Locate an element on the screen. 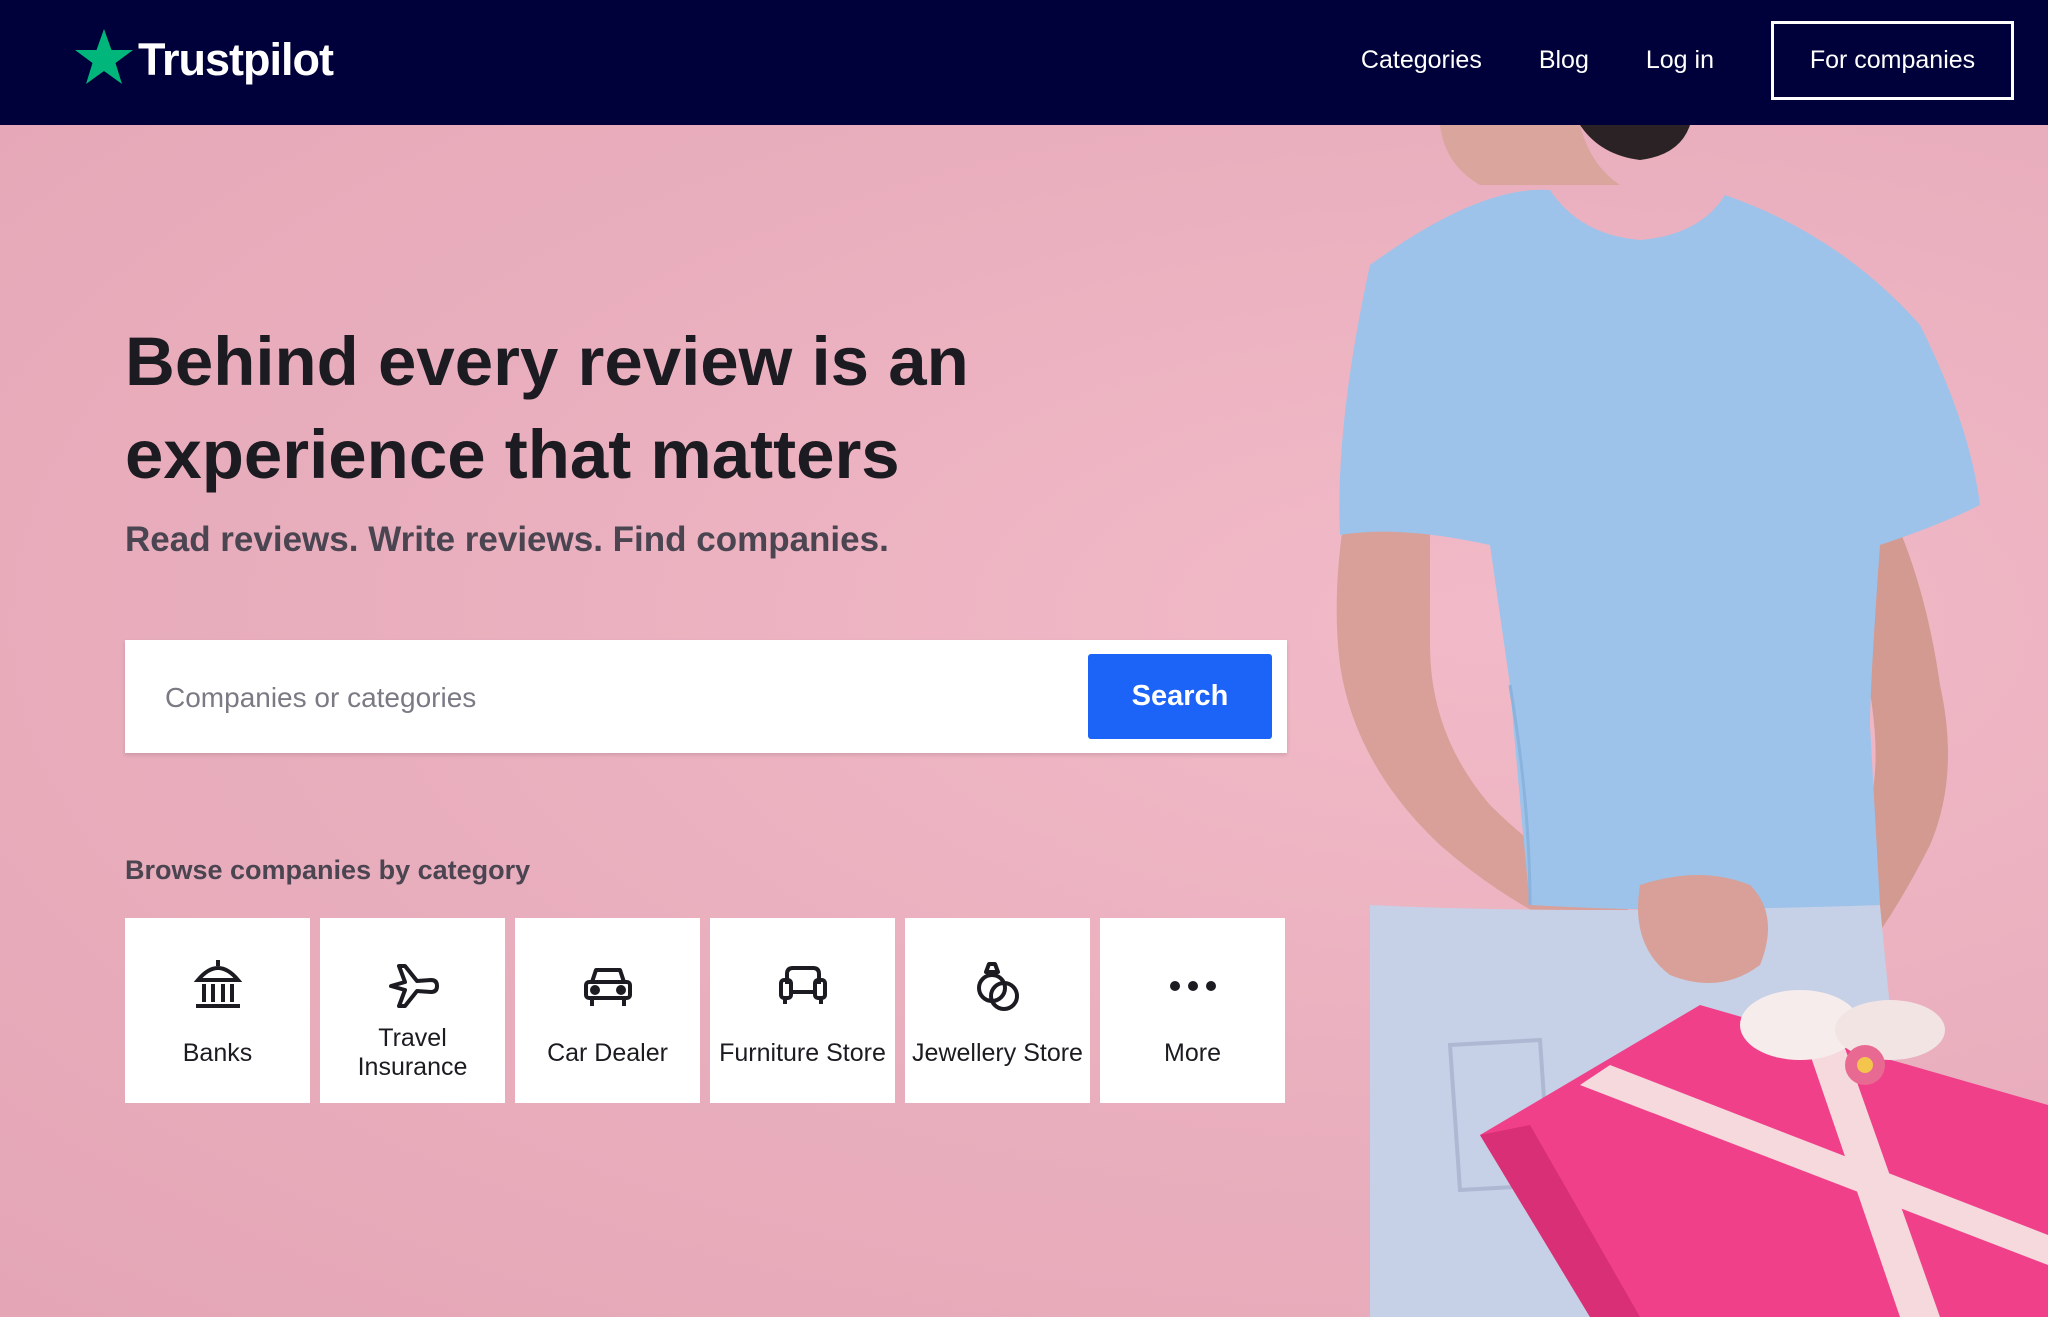 This screenshot has height=1317, width=2048. nav-link-categories: Categories is located at coordinates (1421, 60).